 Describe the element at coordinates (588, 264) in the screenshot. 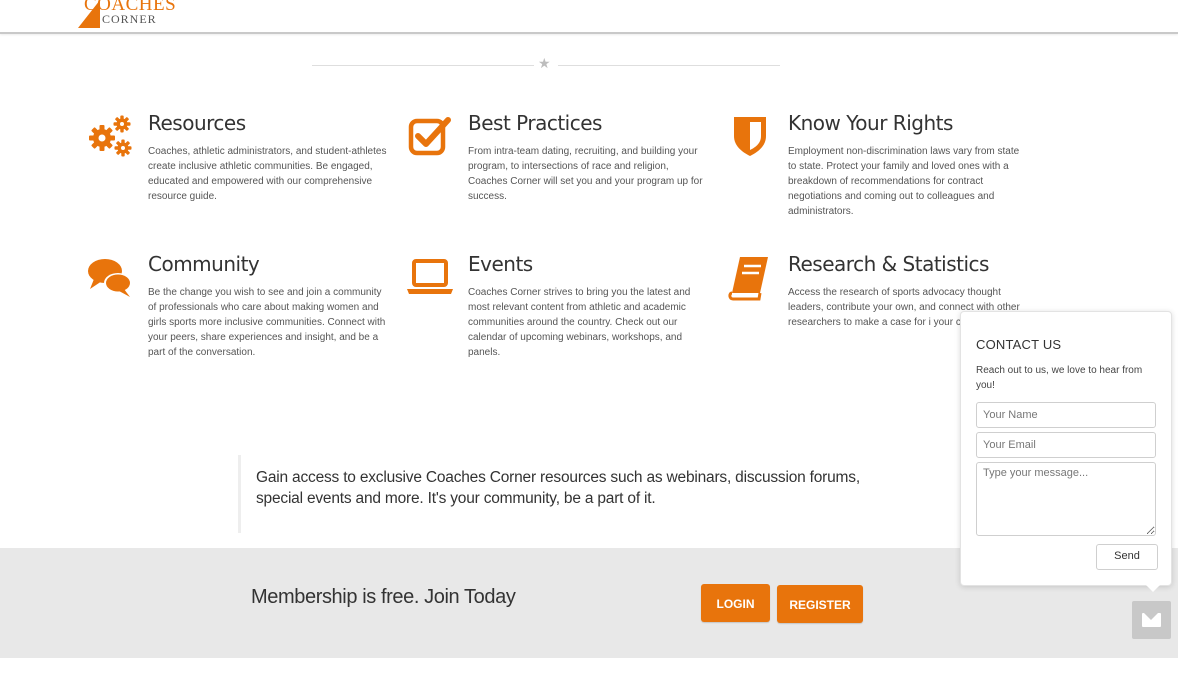

I see `feature-title: Events` at that location.